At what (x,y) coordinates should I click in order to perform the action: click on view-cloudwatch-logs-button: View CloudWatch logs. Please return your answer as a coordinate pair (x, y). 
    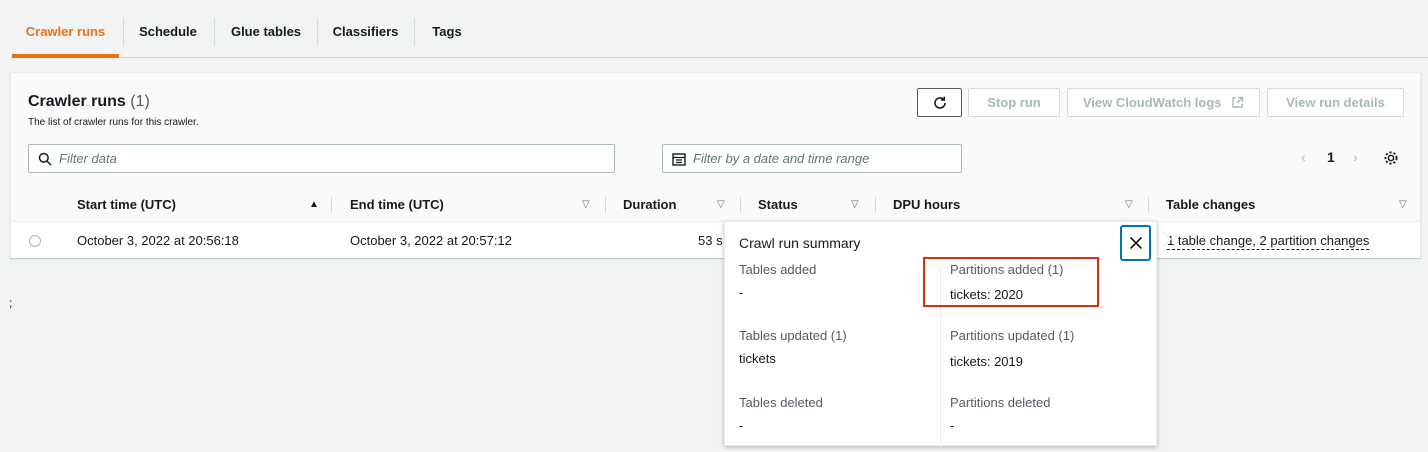
    Looking at the image, I should click on (1163, 102).